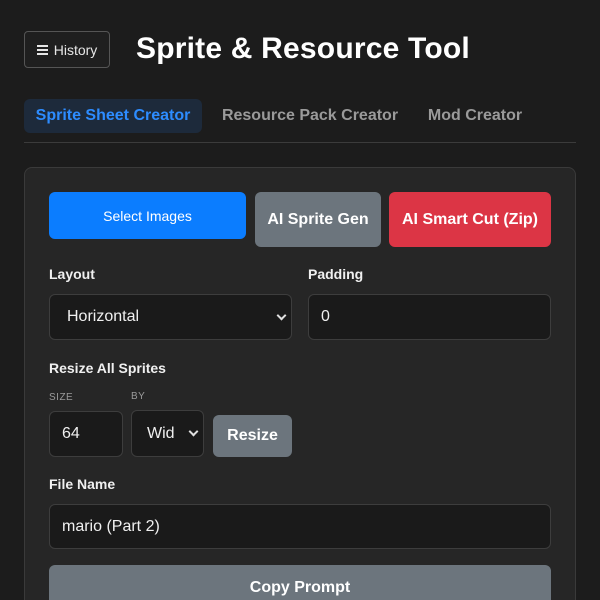 This screenshot has height=600, width=600. What do you see at coordinates (72, 274) in the screenshot?
I see `layout-label: Layout` at bounding box center [72, 274].